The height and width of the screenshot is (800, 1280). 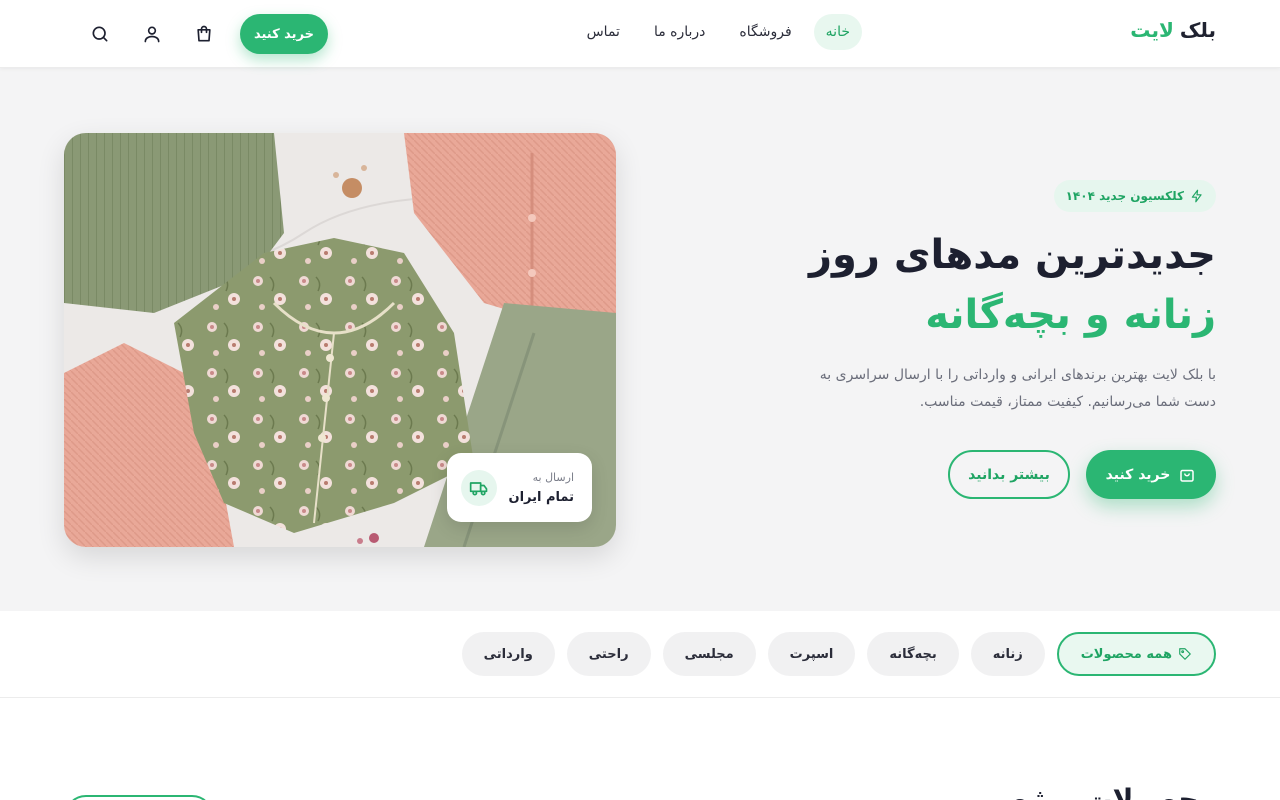 I want to click on tag-icon, so click(x=1185, y=654).